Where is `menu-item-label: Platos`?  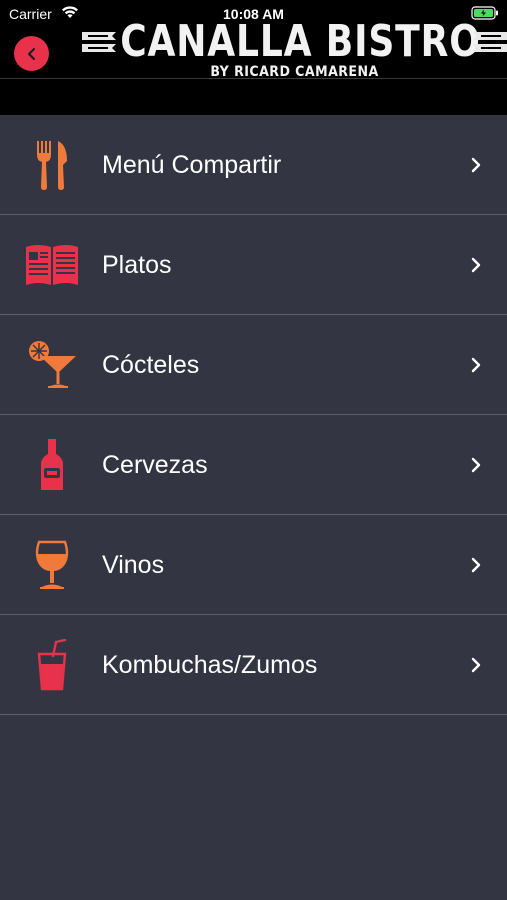
menu-item-label: Platos is located at coordinates (137, 265).